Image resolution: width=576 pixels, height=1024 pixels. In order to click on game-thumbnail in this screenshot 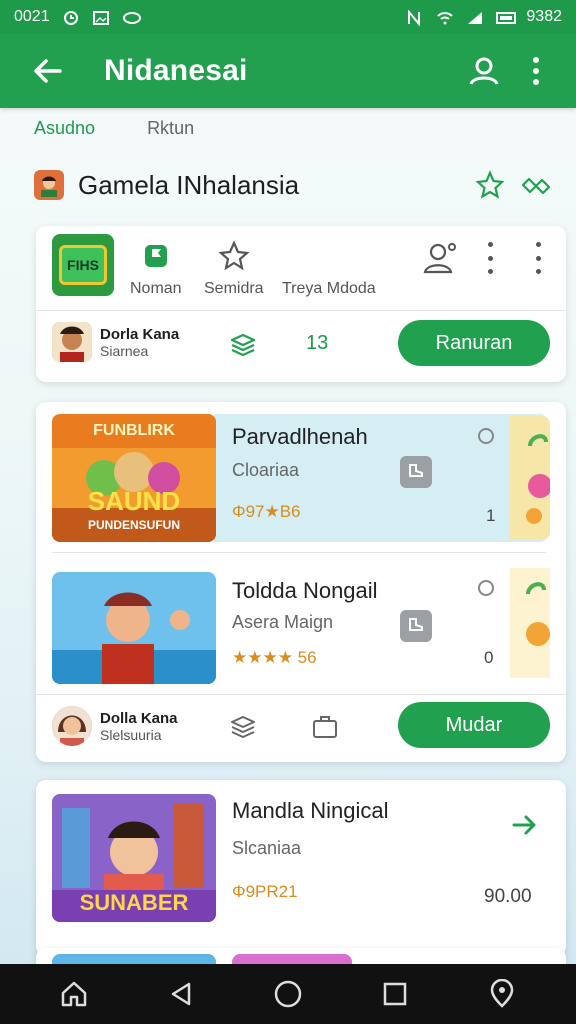, I will do `click(134, 628)`.